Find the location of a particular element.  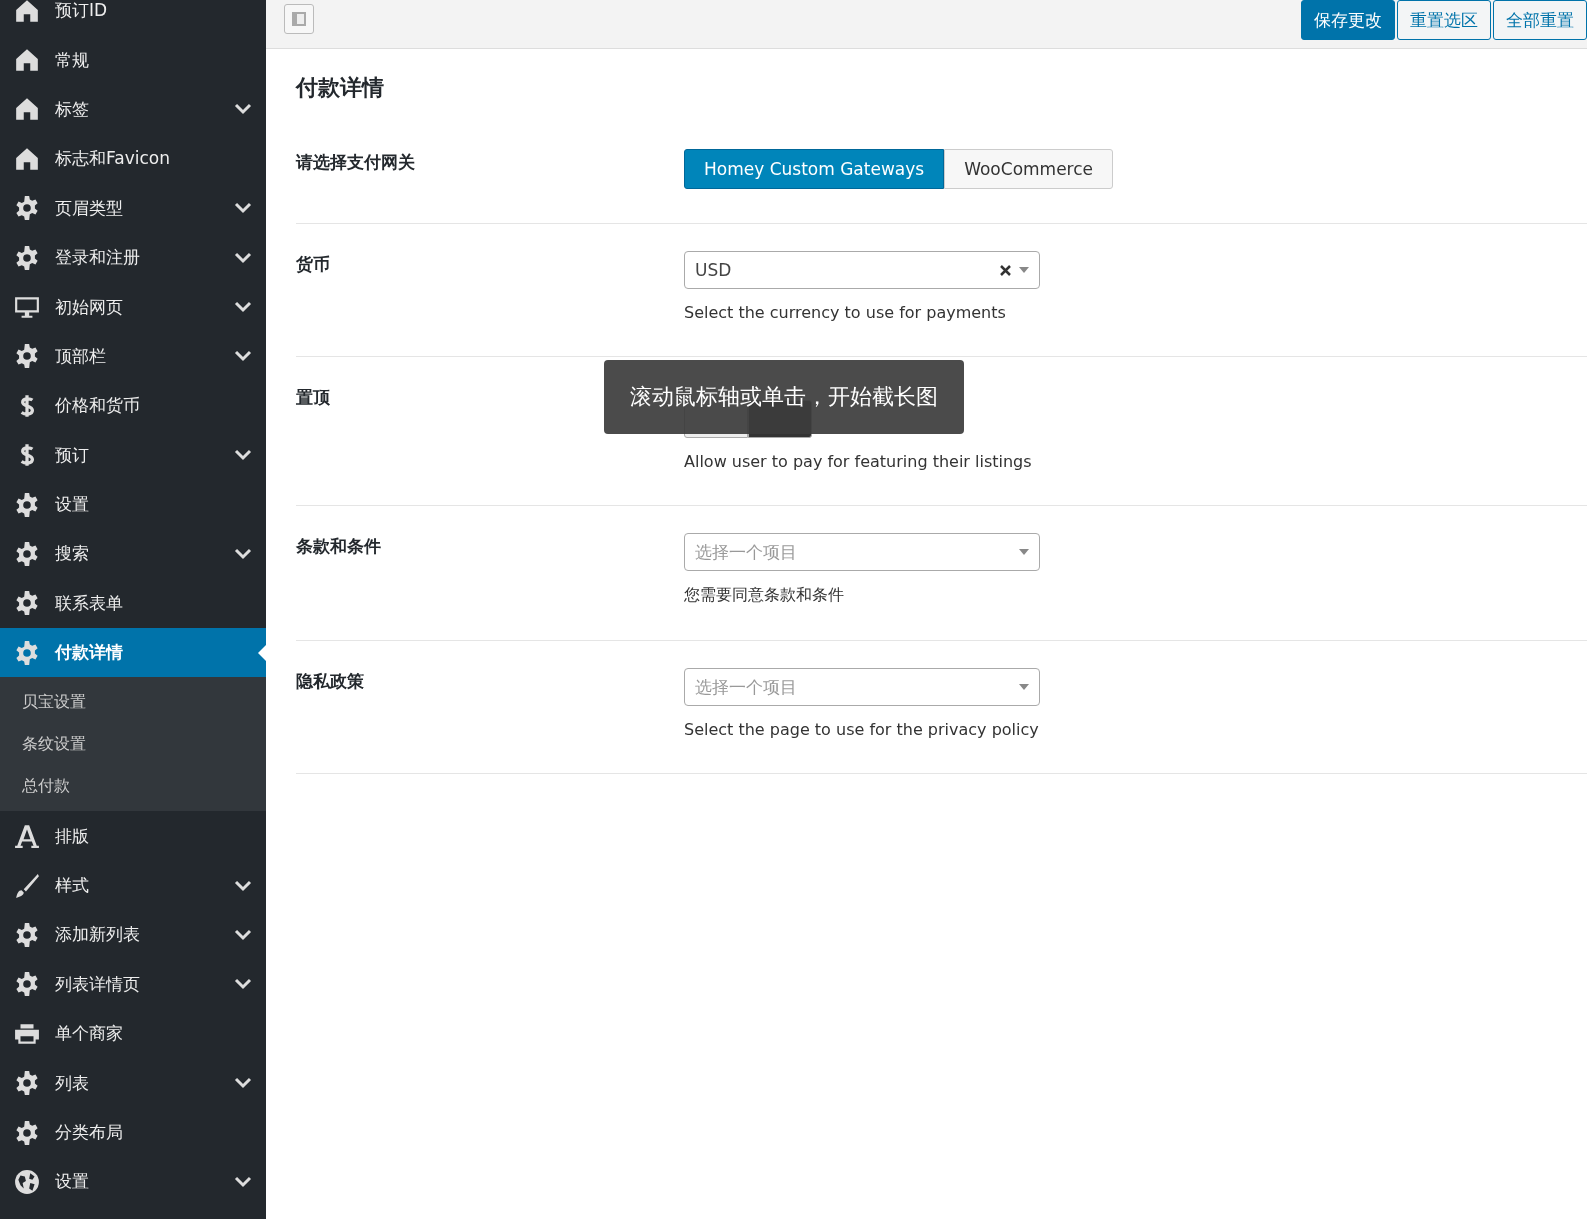

sidebar-item: 初始网页 is located at coordinates (133, 307).